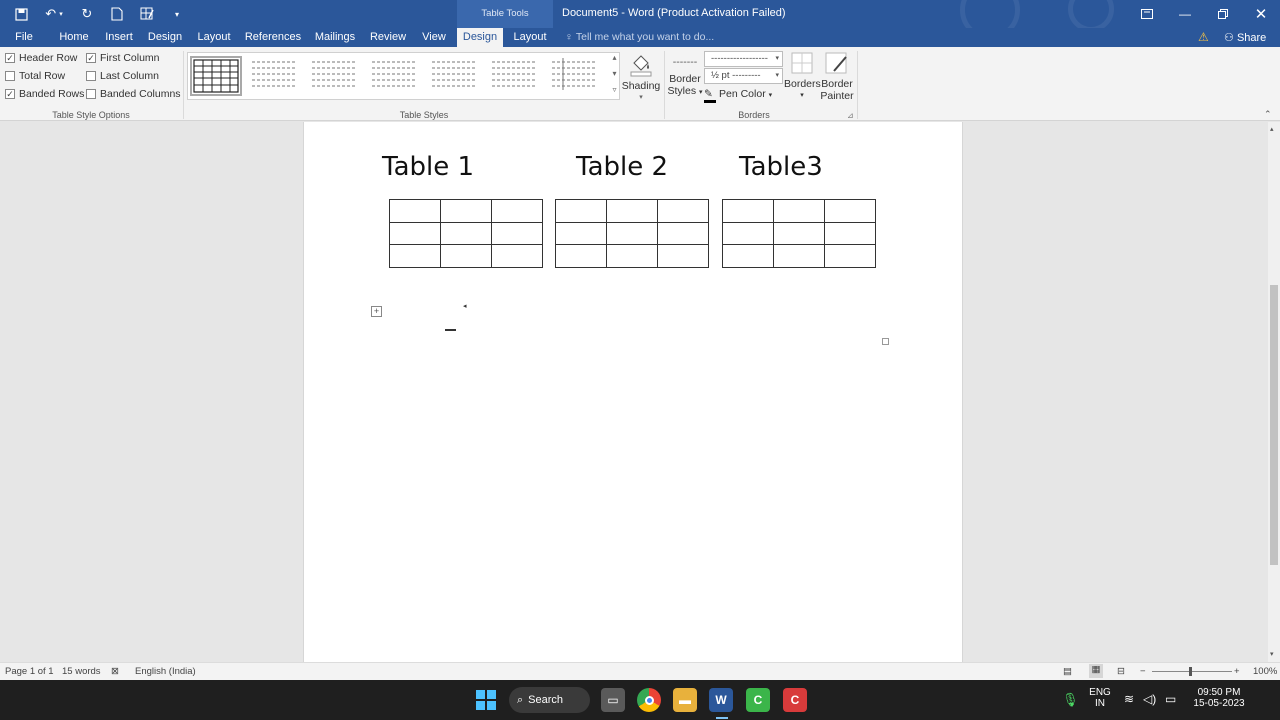 The width and height of the screenshot is (1280, 720). I want to click on collapse-ribbon-icon: ⌃, so click(1268, 114).